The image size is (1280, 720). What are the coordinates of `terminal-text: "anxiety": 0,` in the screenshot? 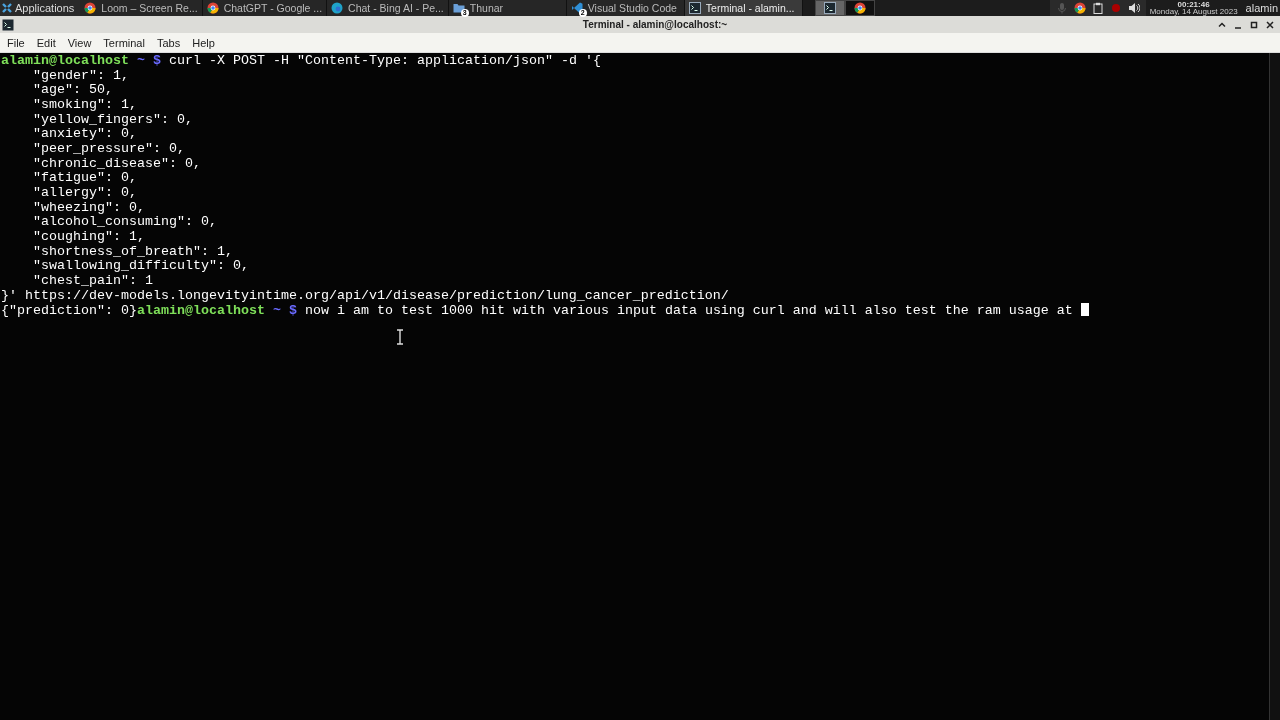 It's located at (84, 134).